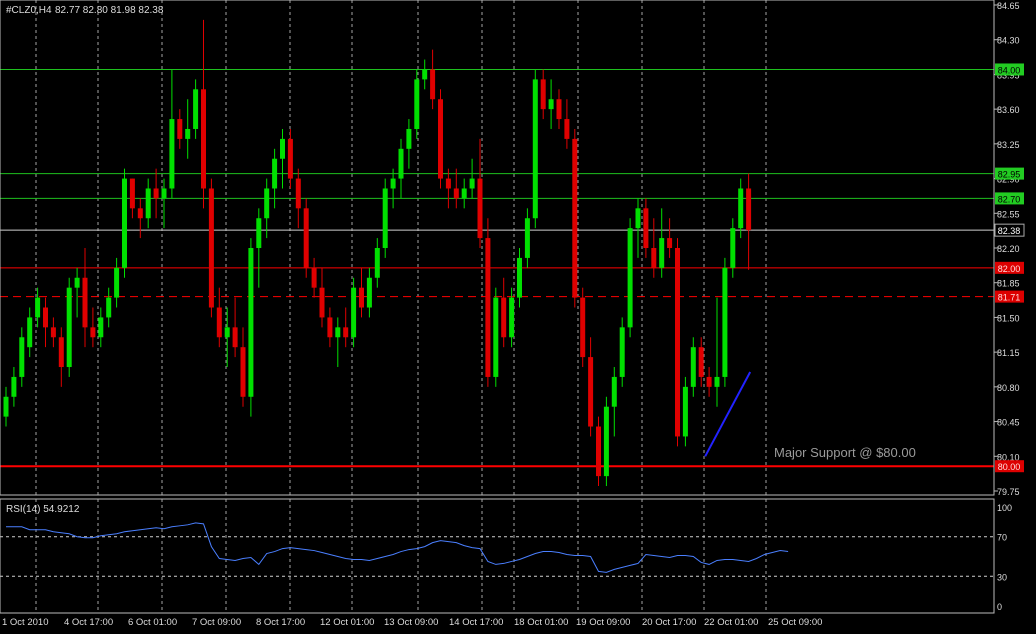 Image resolution: width=1036 pixels, height=634 pixels. I want to click on y-tick-label-4: 83.25, so click(1008, 145).